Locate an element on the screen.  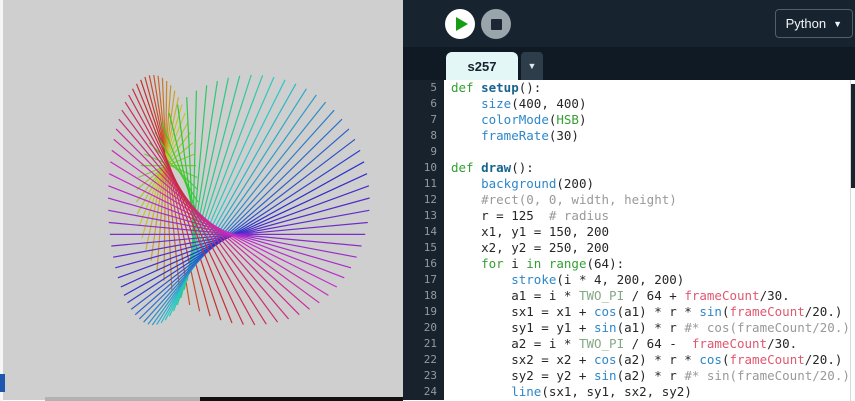
line-number: 17 is located at coordinates (423, 280).